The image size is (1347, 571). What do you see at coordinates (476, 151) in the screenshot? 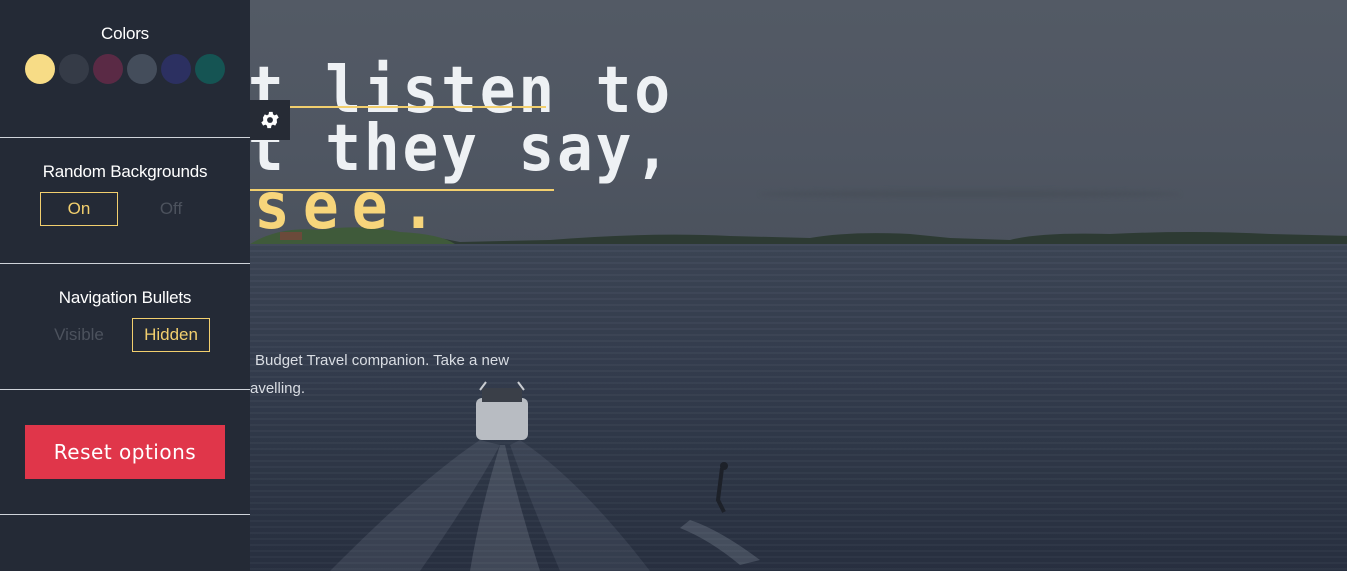
I see `hero-headline: t listen to t they say, see.` at bounding box center [476, 151].